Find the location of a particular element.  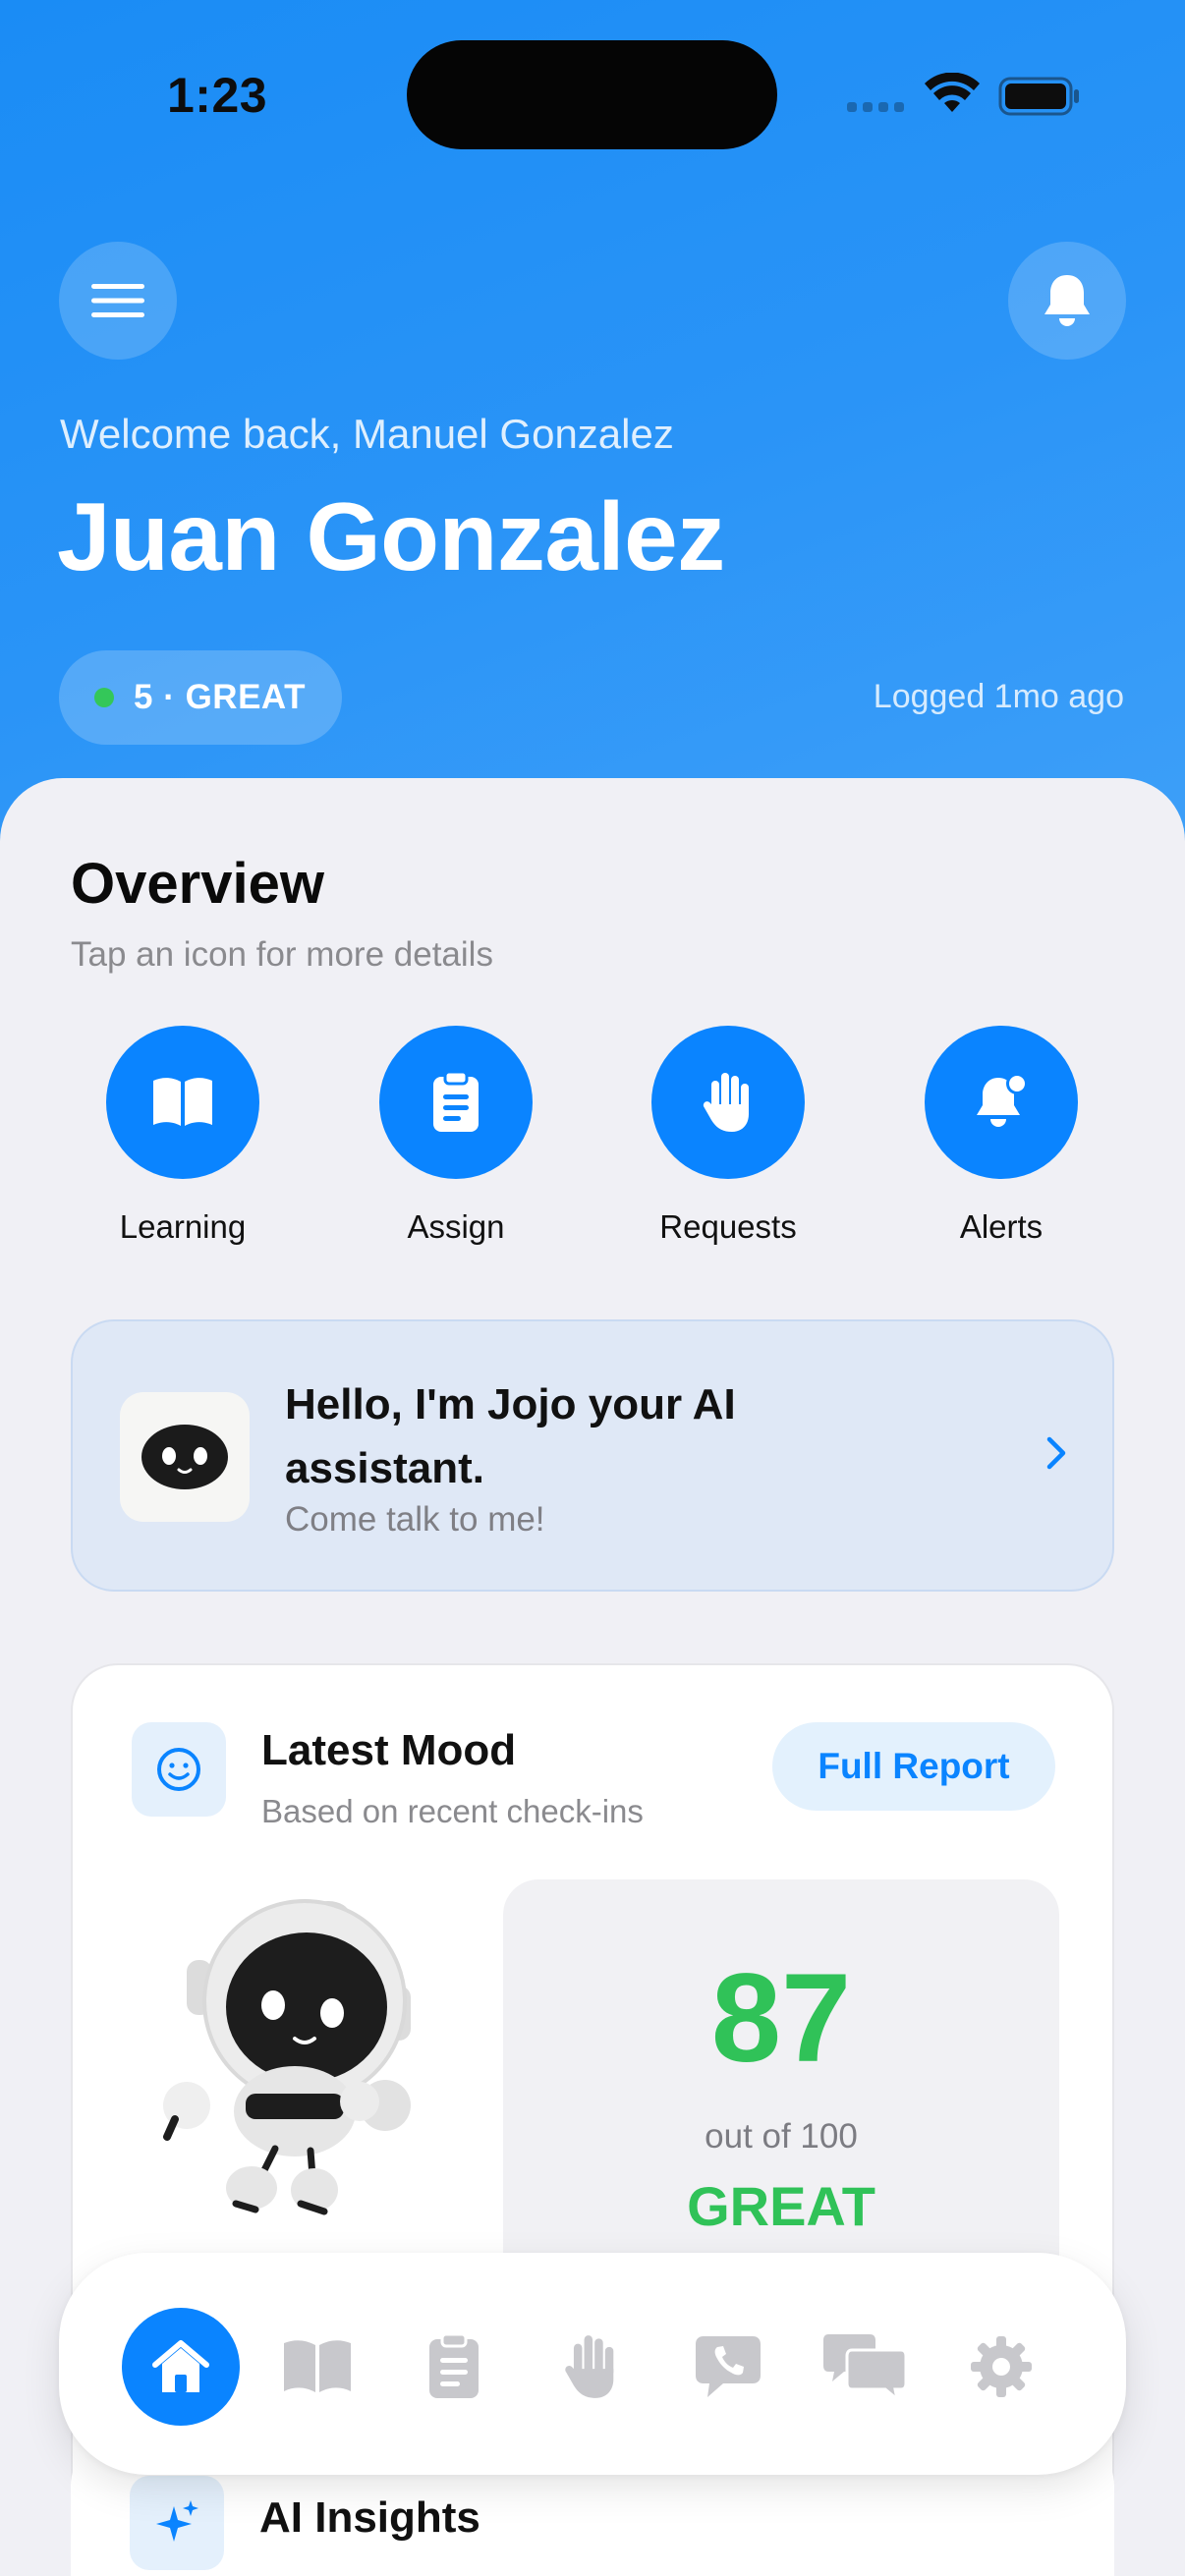

mood-score-value: 87 is located at coordinates (781, 2018).